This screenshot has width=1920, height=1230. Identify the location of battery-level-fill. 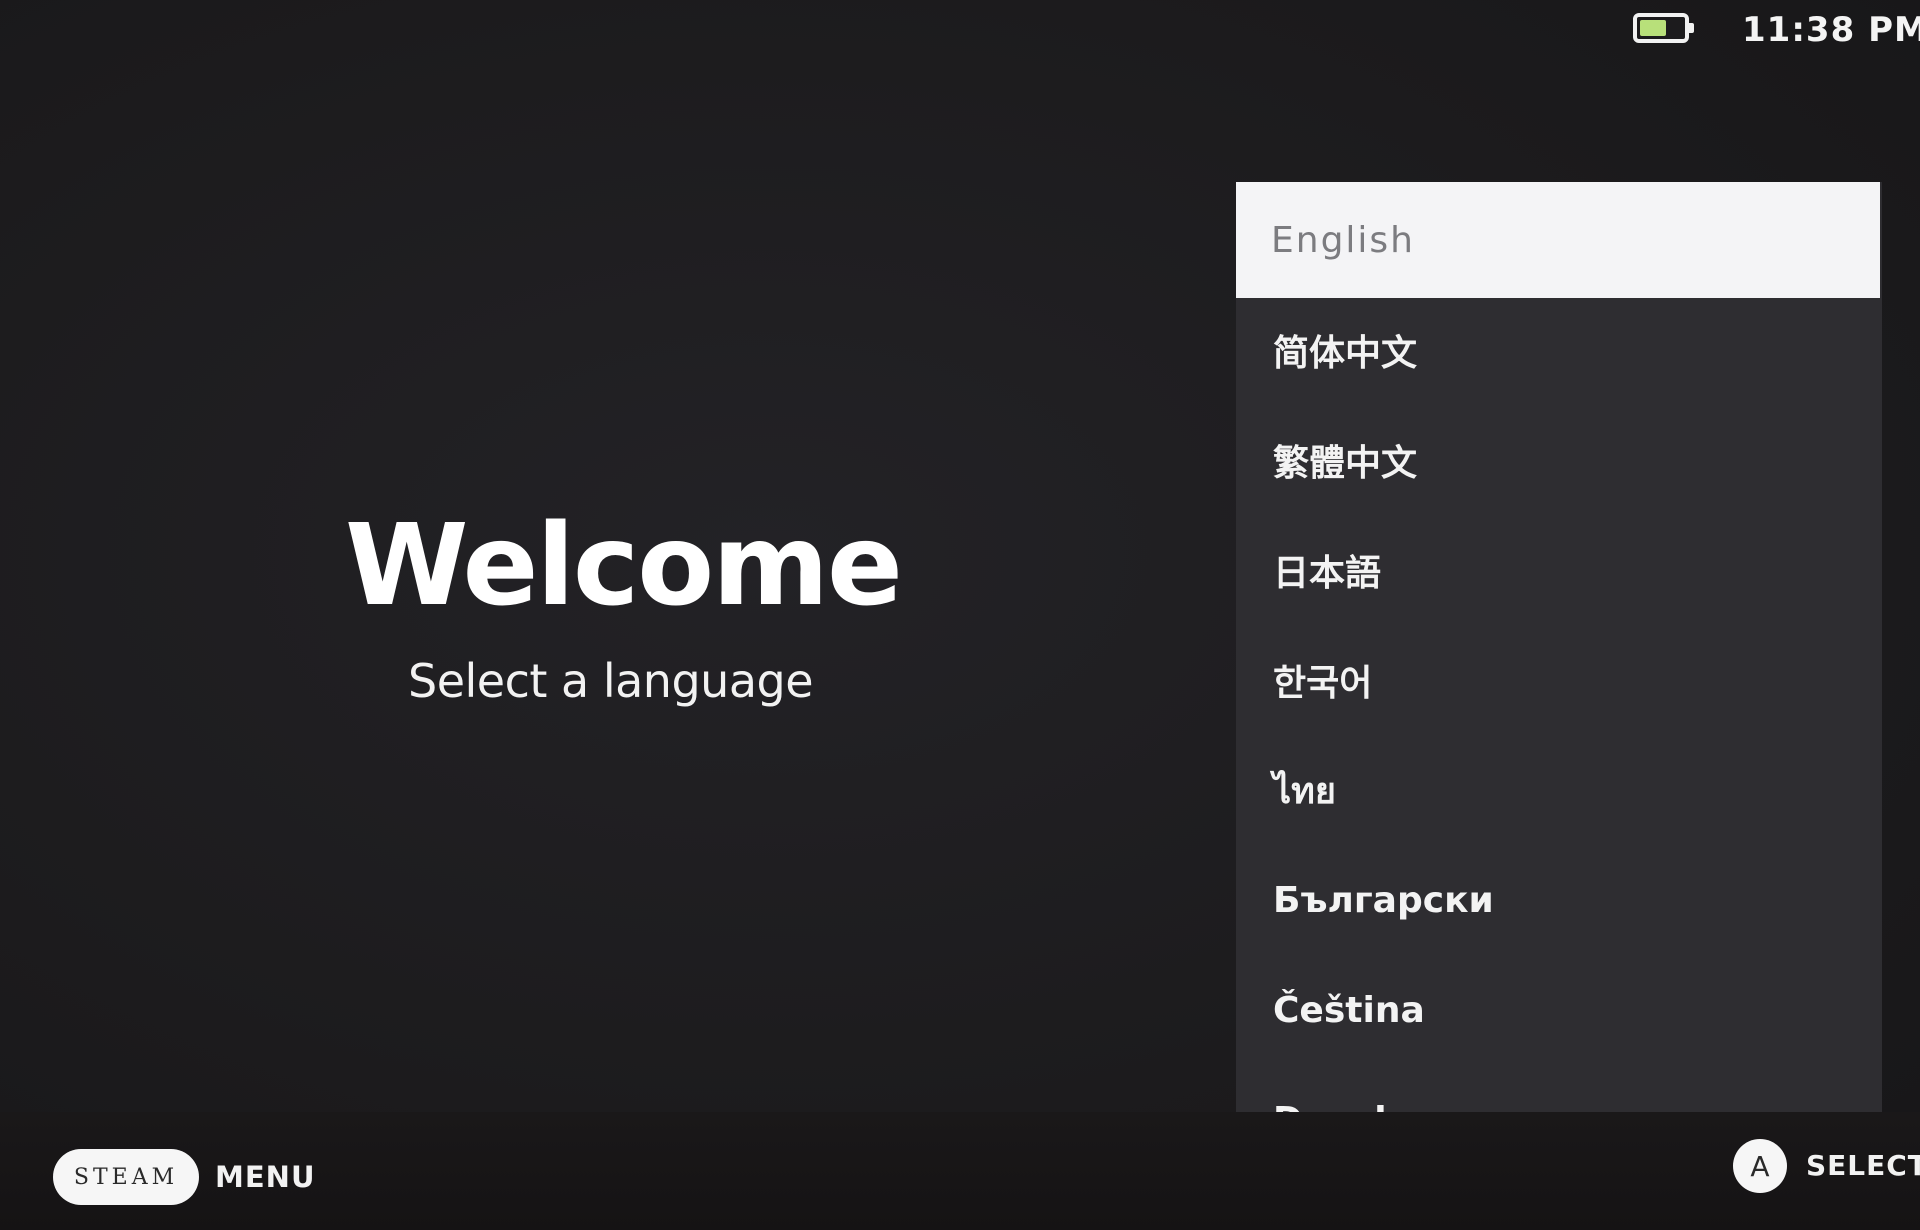
(1653, 28).